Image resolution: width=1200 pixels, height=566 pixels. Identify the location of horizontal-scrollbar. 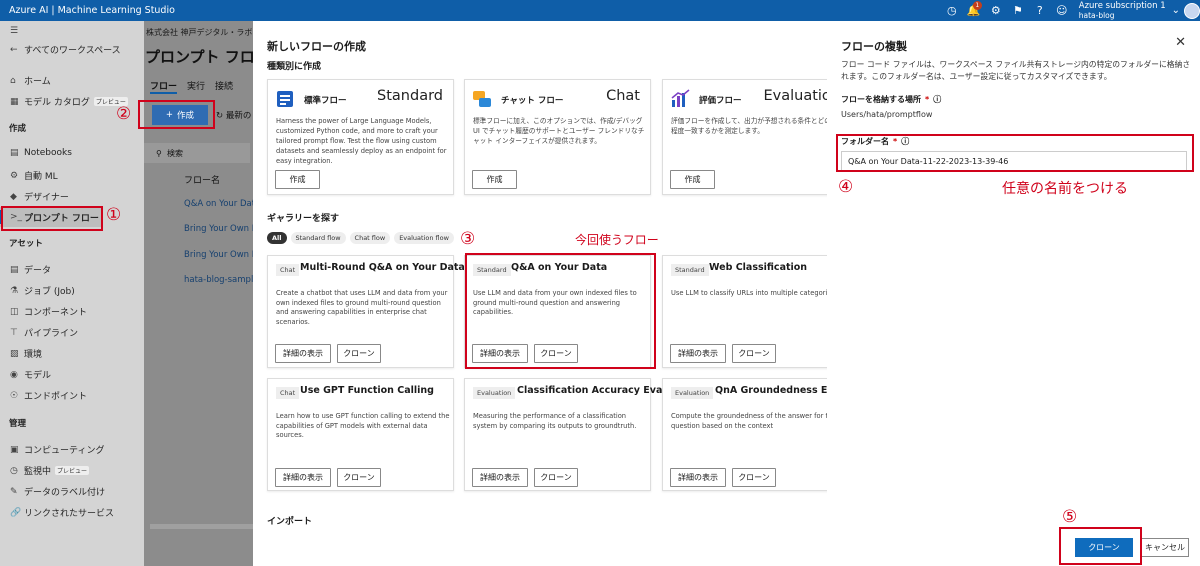
(202, 526).